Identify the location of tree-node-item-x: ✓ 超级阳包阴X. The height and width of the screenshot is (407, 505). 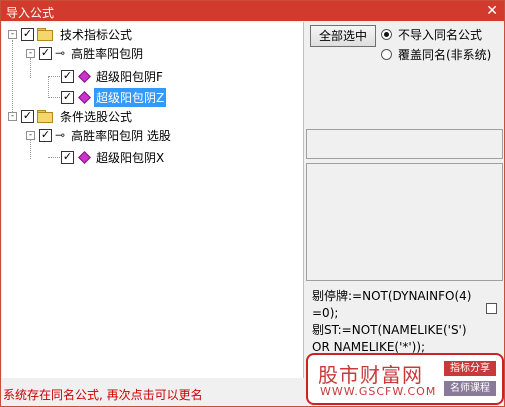
(113, 157).